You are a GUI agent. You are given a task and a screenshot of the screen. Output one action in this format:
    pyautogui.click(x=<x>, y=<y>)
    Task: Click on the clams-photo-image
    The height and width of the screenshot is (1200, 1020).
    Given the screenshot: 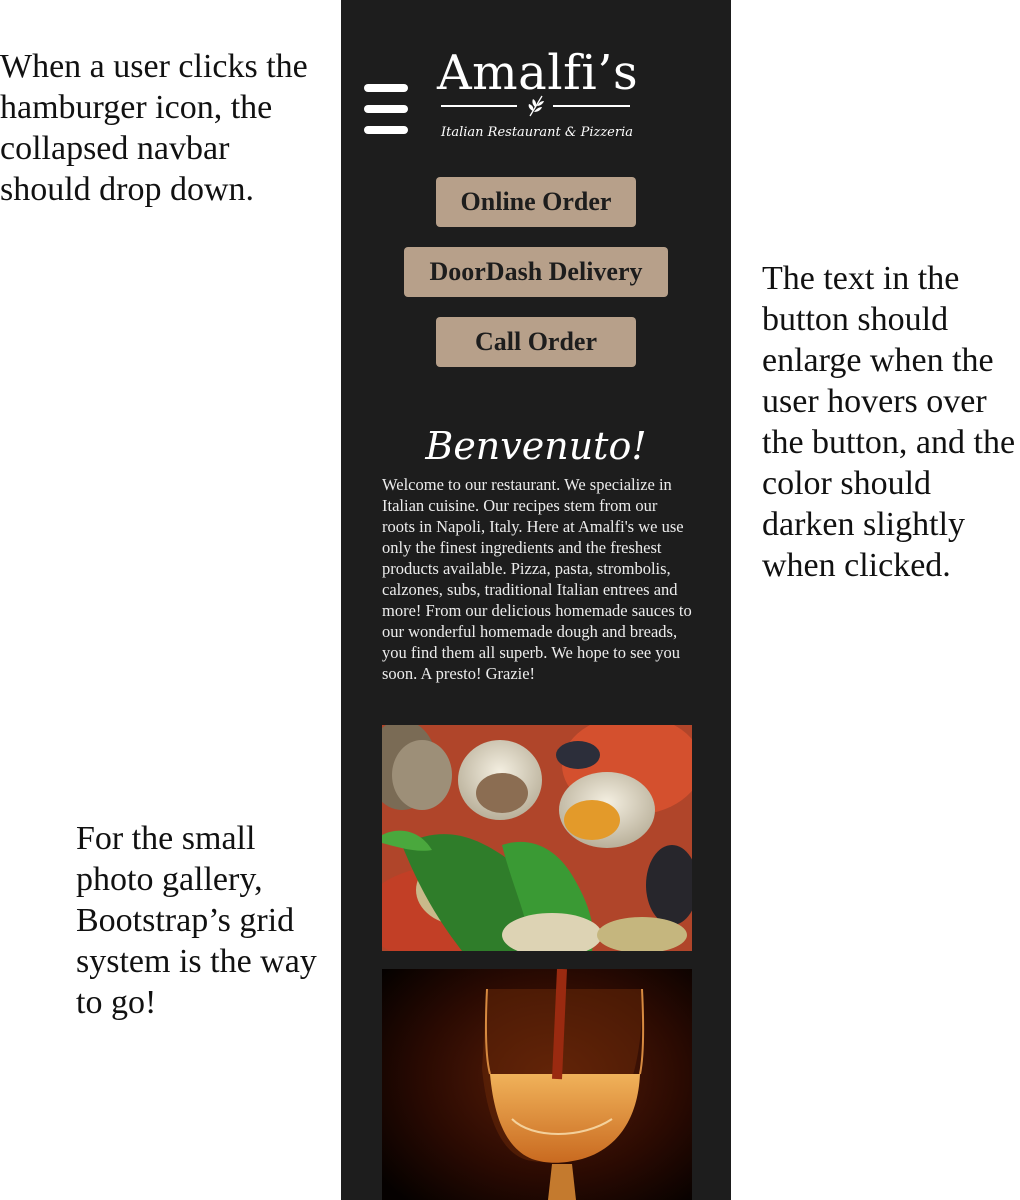 What is the action you would take?
    pyautogui.click(x=537, y=838)
    